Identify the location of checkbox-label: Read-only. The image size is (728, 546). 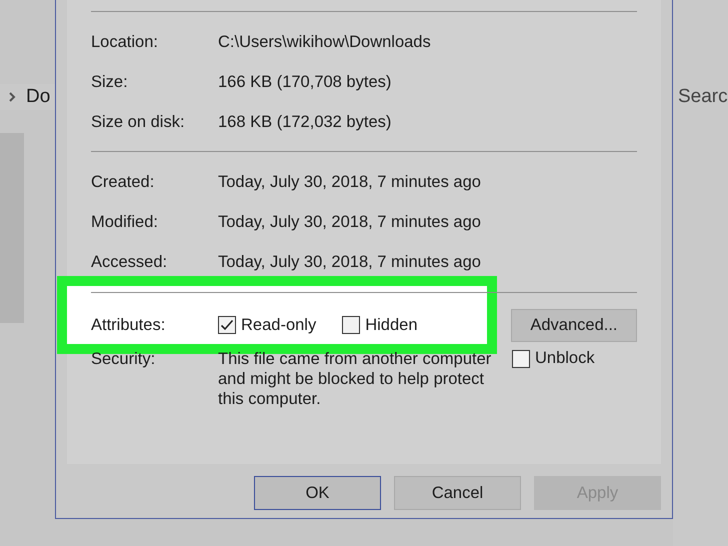
(278, 325).